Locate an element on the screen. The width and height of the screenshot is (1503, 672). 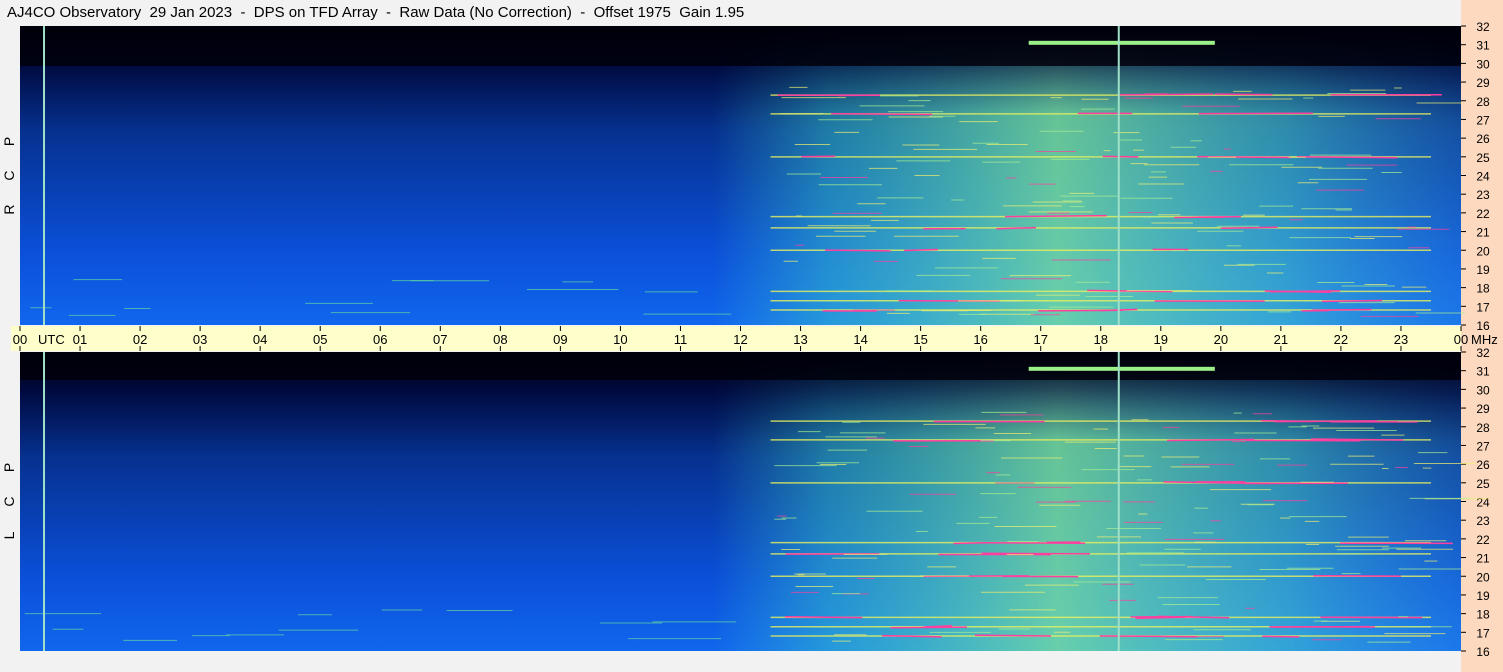
time-tick-label: 10 is located at coordinates (620, 339).